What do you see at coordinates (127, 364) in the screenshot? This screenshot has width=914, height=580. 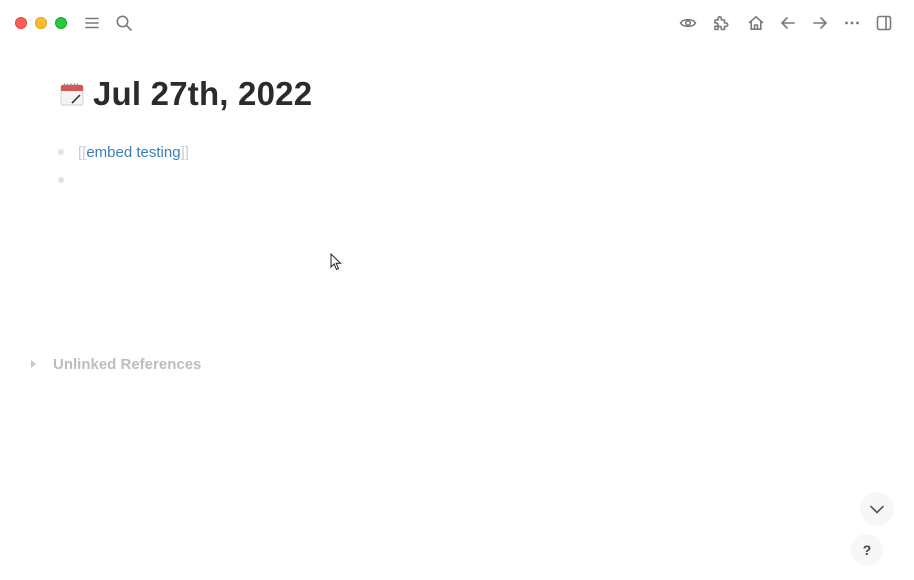 I see `unlinked-references-label: Unlinked References` at bounding box center [127, 364].